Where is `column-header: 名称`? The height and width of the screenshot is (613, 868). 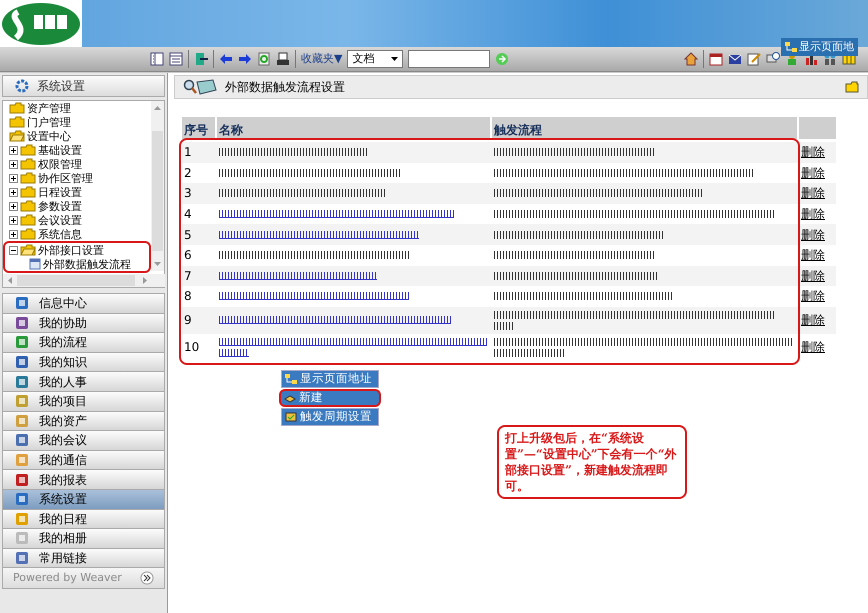 column-header: 名称 is located at coordinates (354, 128).